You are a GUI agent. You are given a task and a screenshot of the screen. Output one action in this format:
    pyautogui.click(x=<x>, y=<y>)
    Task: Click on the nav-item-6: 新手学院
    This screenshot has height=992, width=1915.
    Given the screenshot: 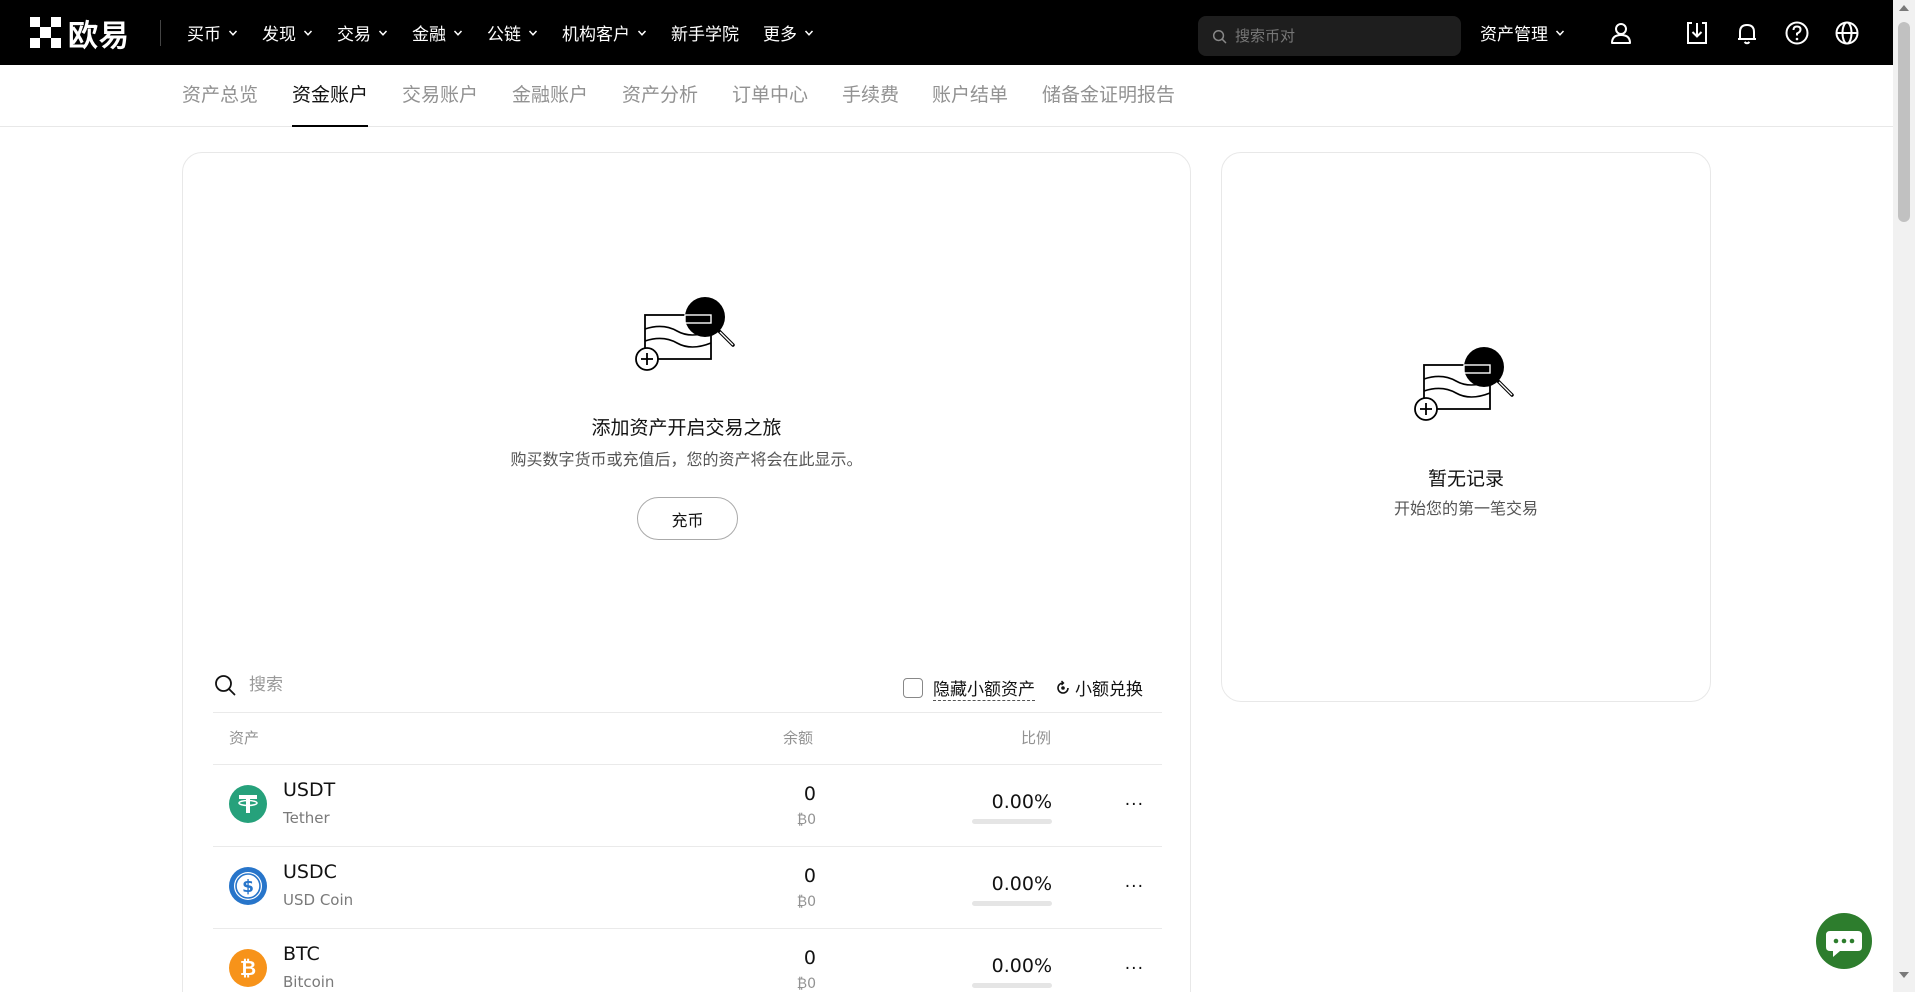 What is the action you would take?
    pyautogui.click(x=705, y=32)
    